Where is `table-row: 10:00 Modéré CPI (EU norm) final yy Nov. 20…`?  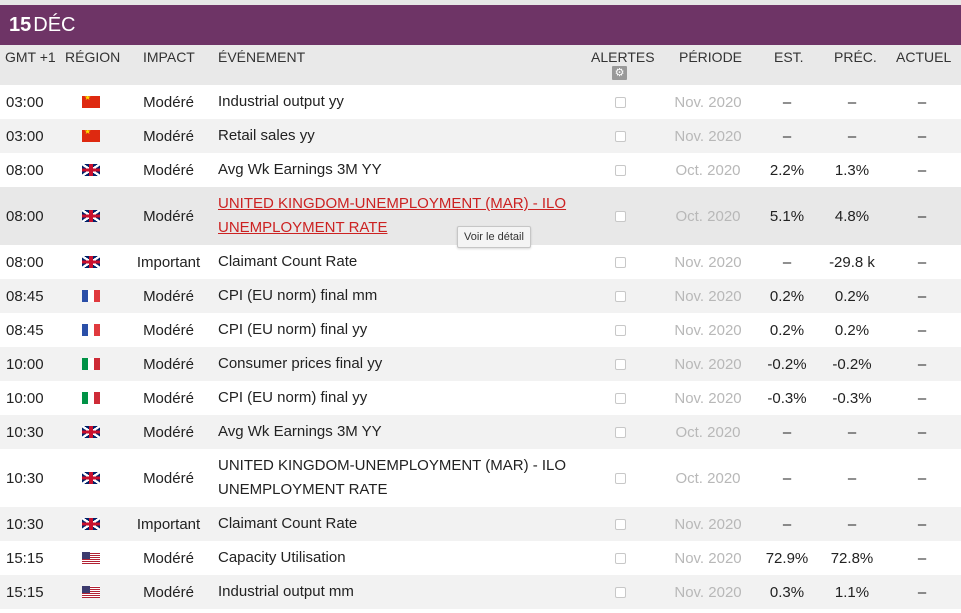
table-row: 10:00 Modéré CPI (EU norm) final yy Nov. 20… is located at coordinates (480, 398).